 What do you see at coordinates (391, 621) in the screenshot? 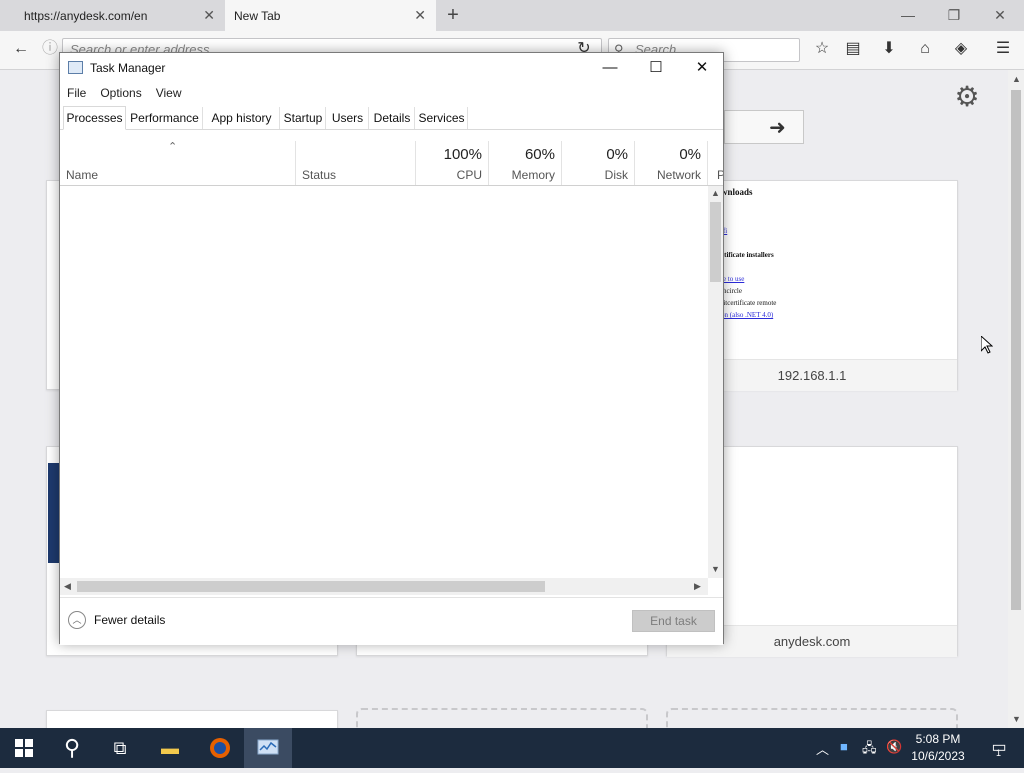
I see `task-manager-footer: ︿ Fewer details End task` at bounding box center [391, 621].